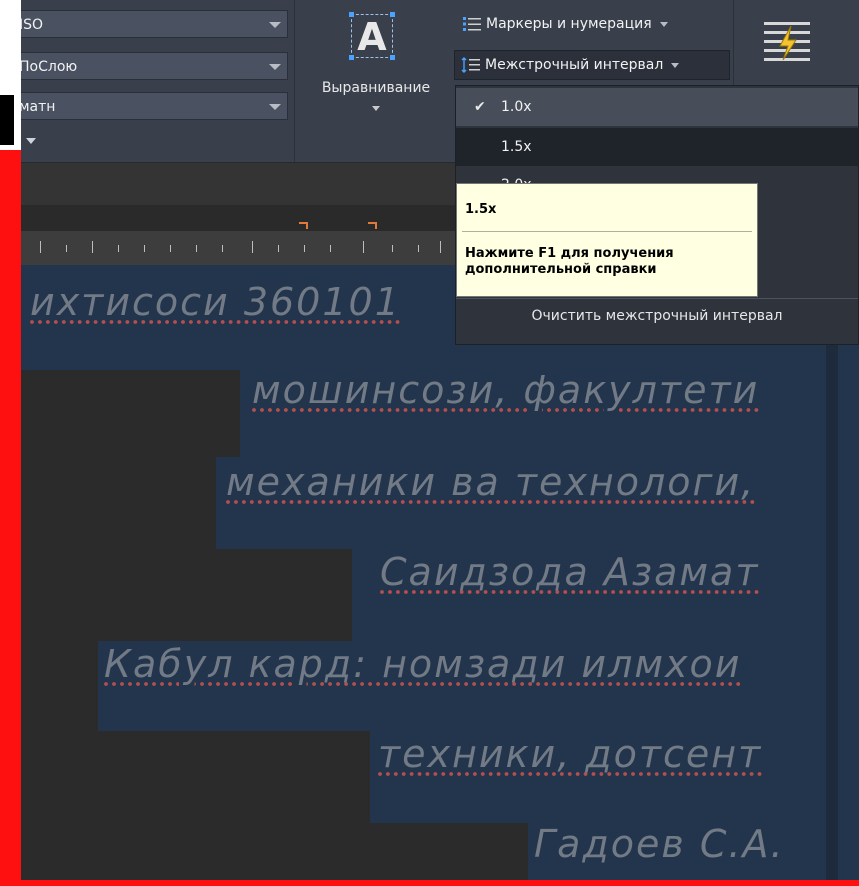  What do you see at coordinates (657, 147) in the screenshot?
I see `menu-item-1-5x: 1.5x` at bounding box center [657, 147].